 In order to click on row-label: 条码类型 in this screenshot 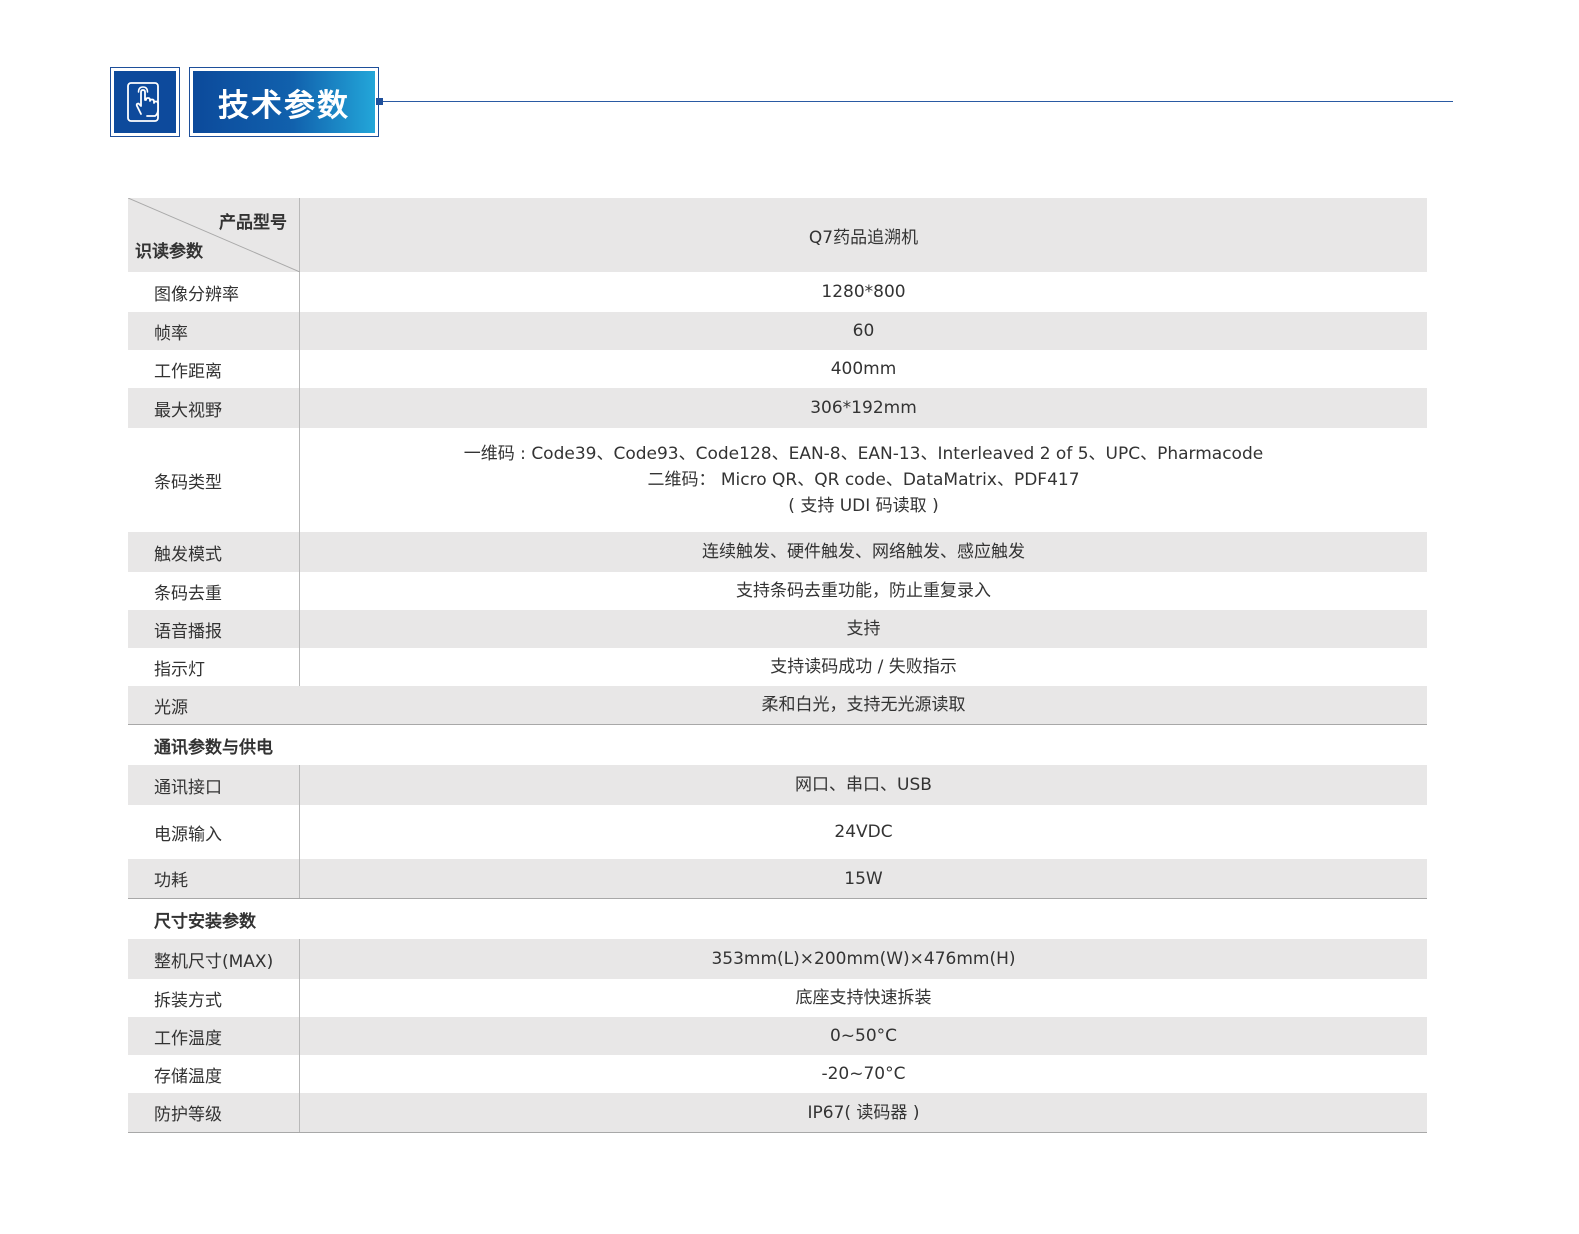, I will do `click(214, 480)`.